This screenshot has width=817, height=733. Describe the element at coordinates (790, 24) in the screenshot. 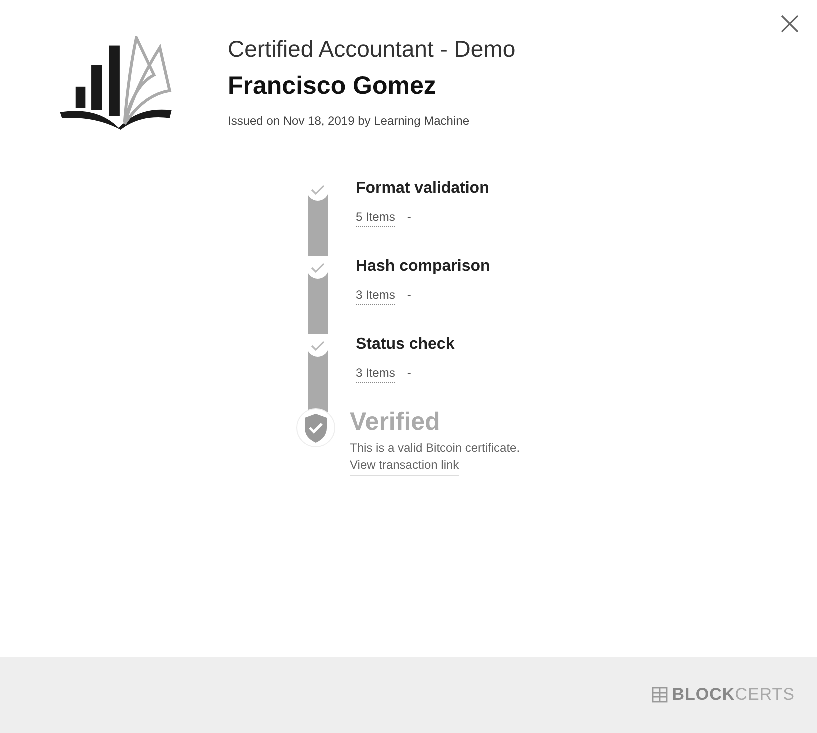

I see `close-icon` at that location.